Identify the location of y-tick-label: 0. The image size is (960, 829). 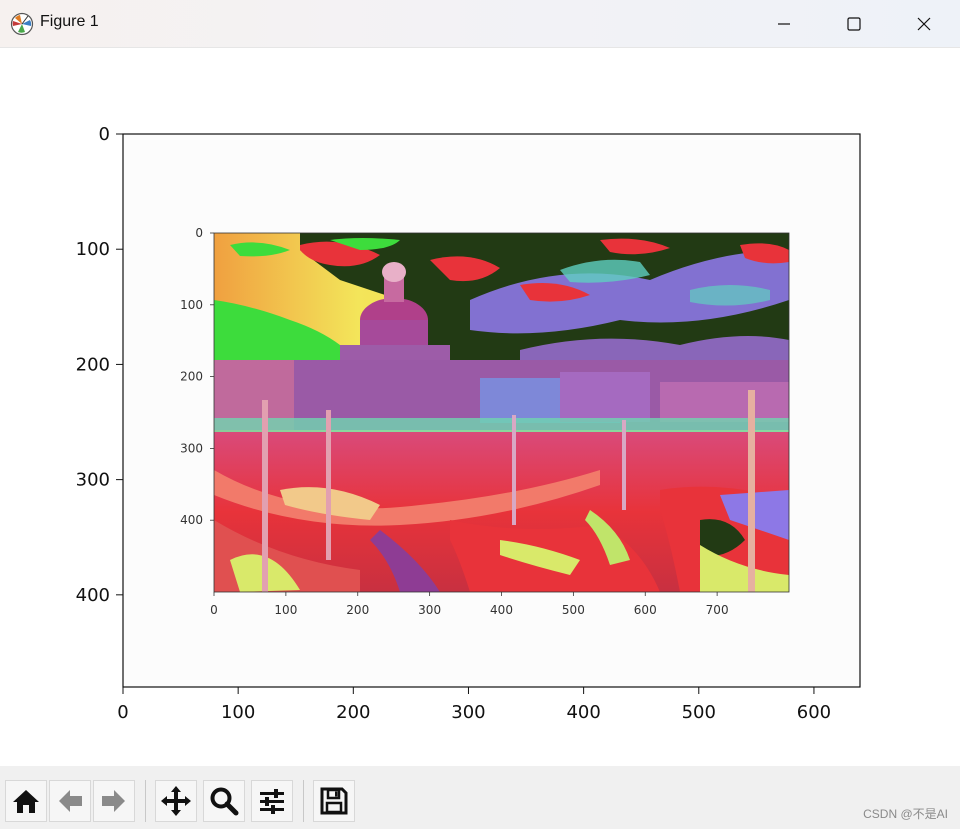
(104, 134).